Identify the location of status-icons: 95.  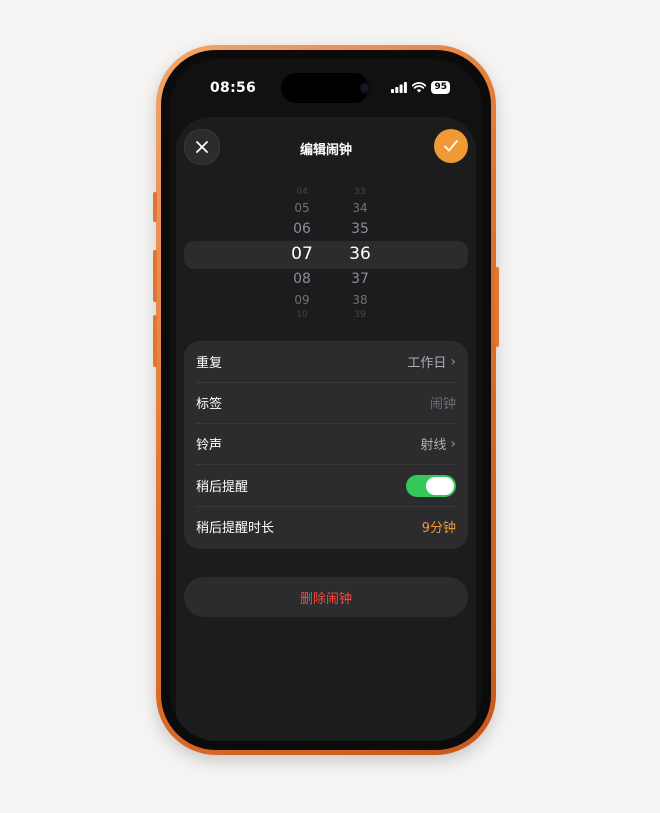
(420, 87).